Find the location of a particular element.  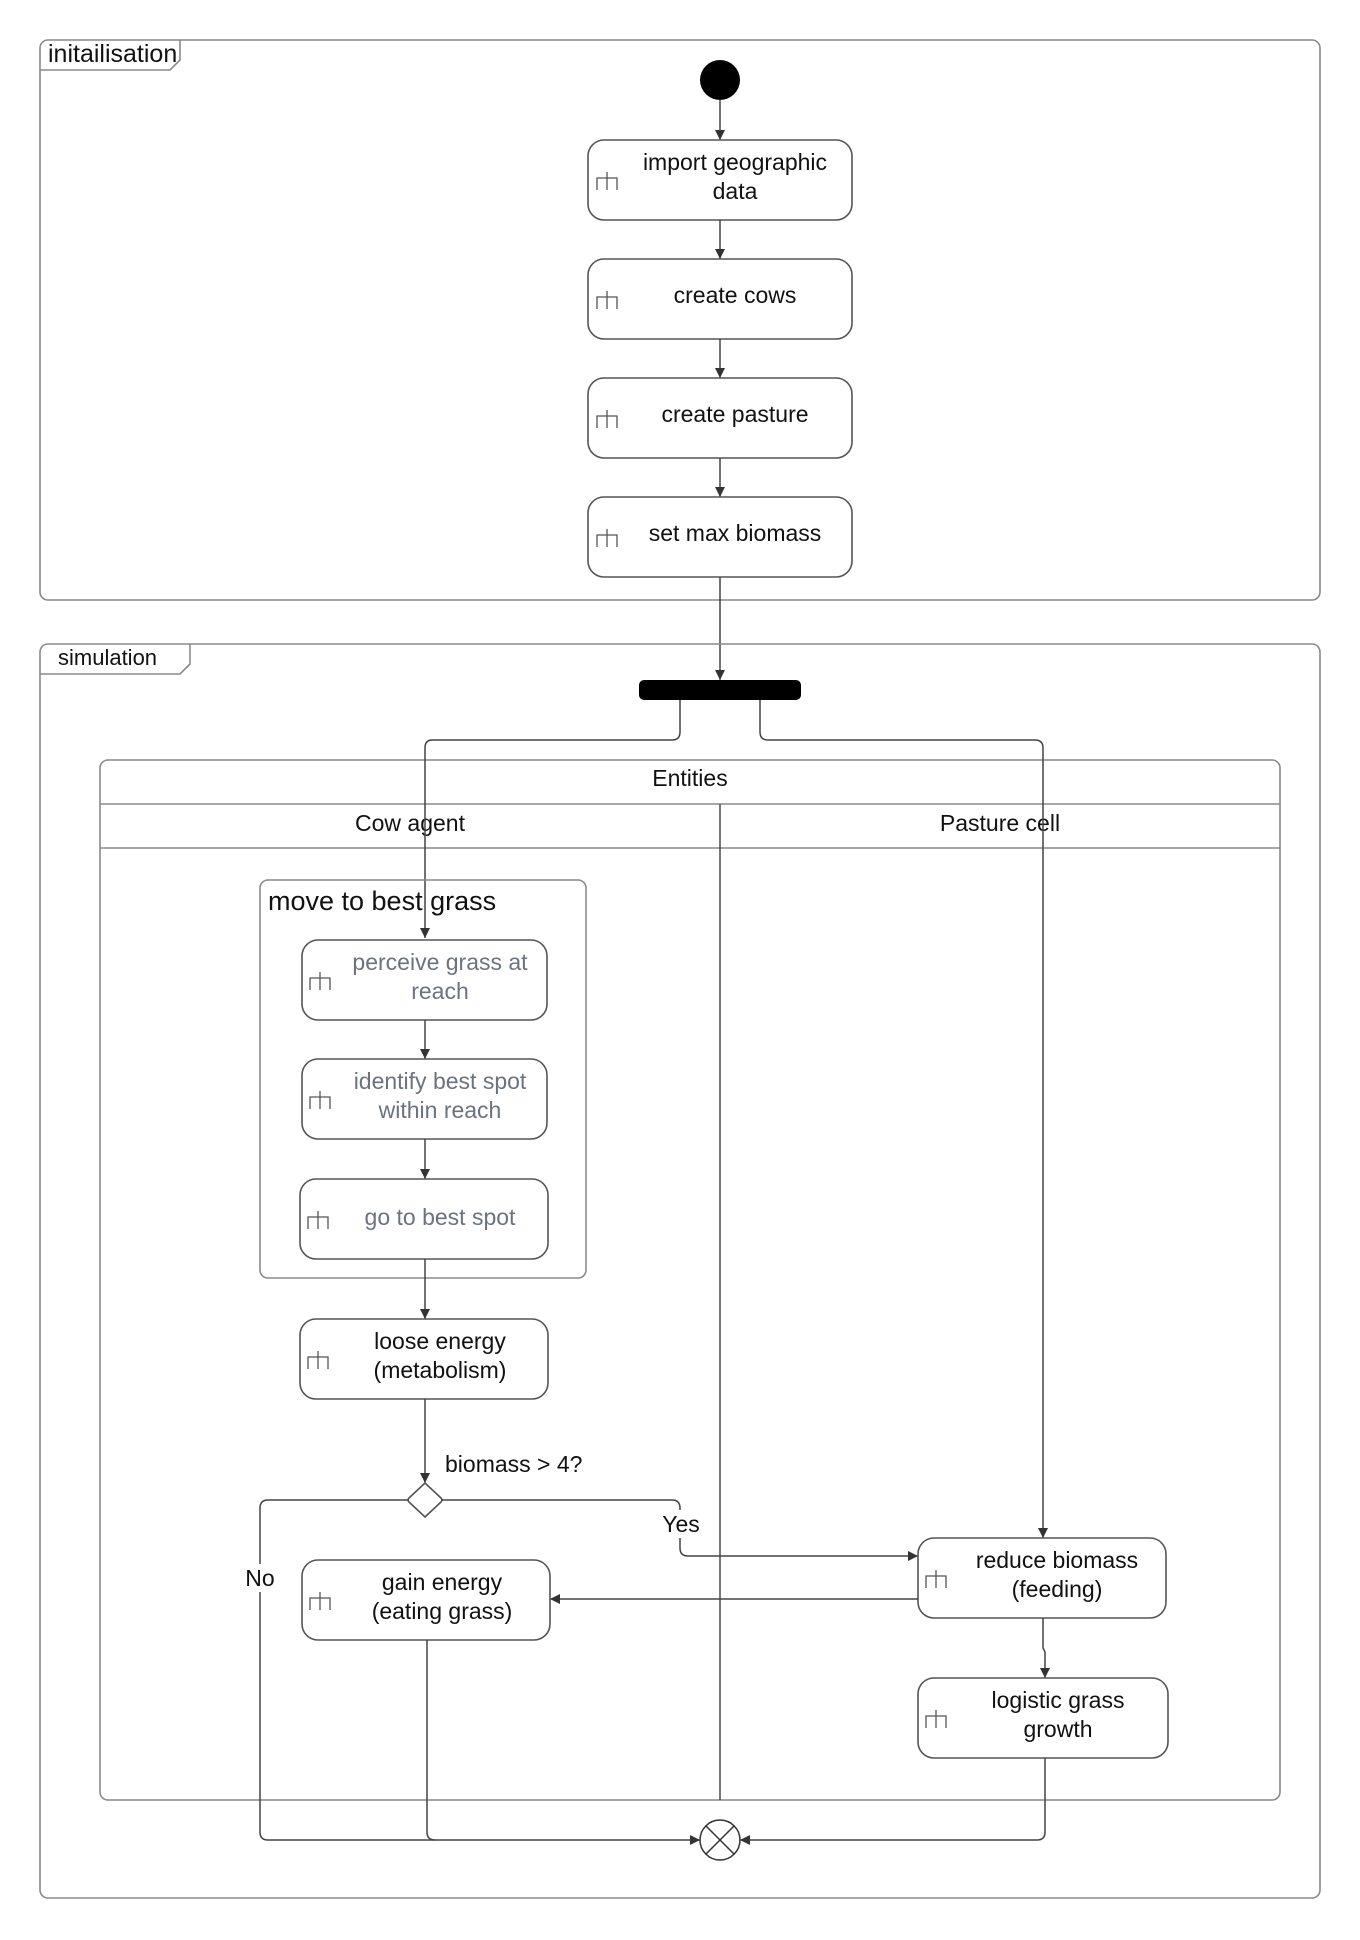

action-label: create cows is located at coordinates (735, 295).